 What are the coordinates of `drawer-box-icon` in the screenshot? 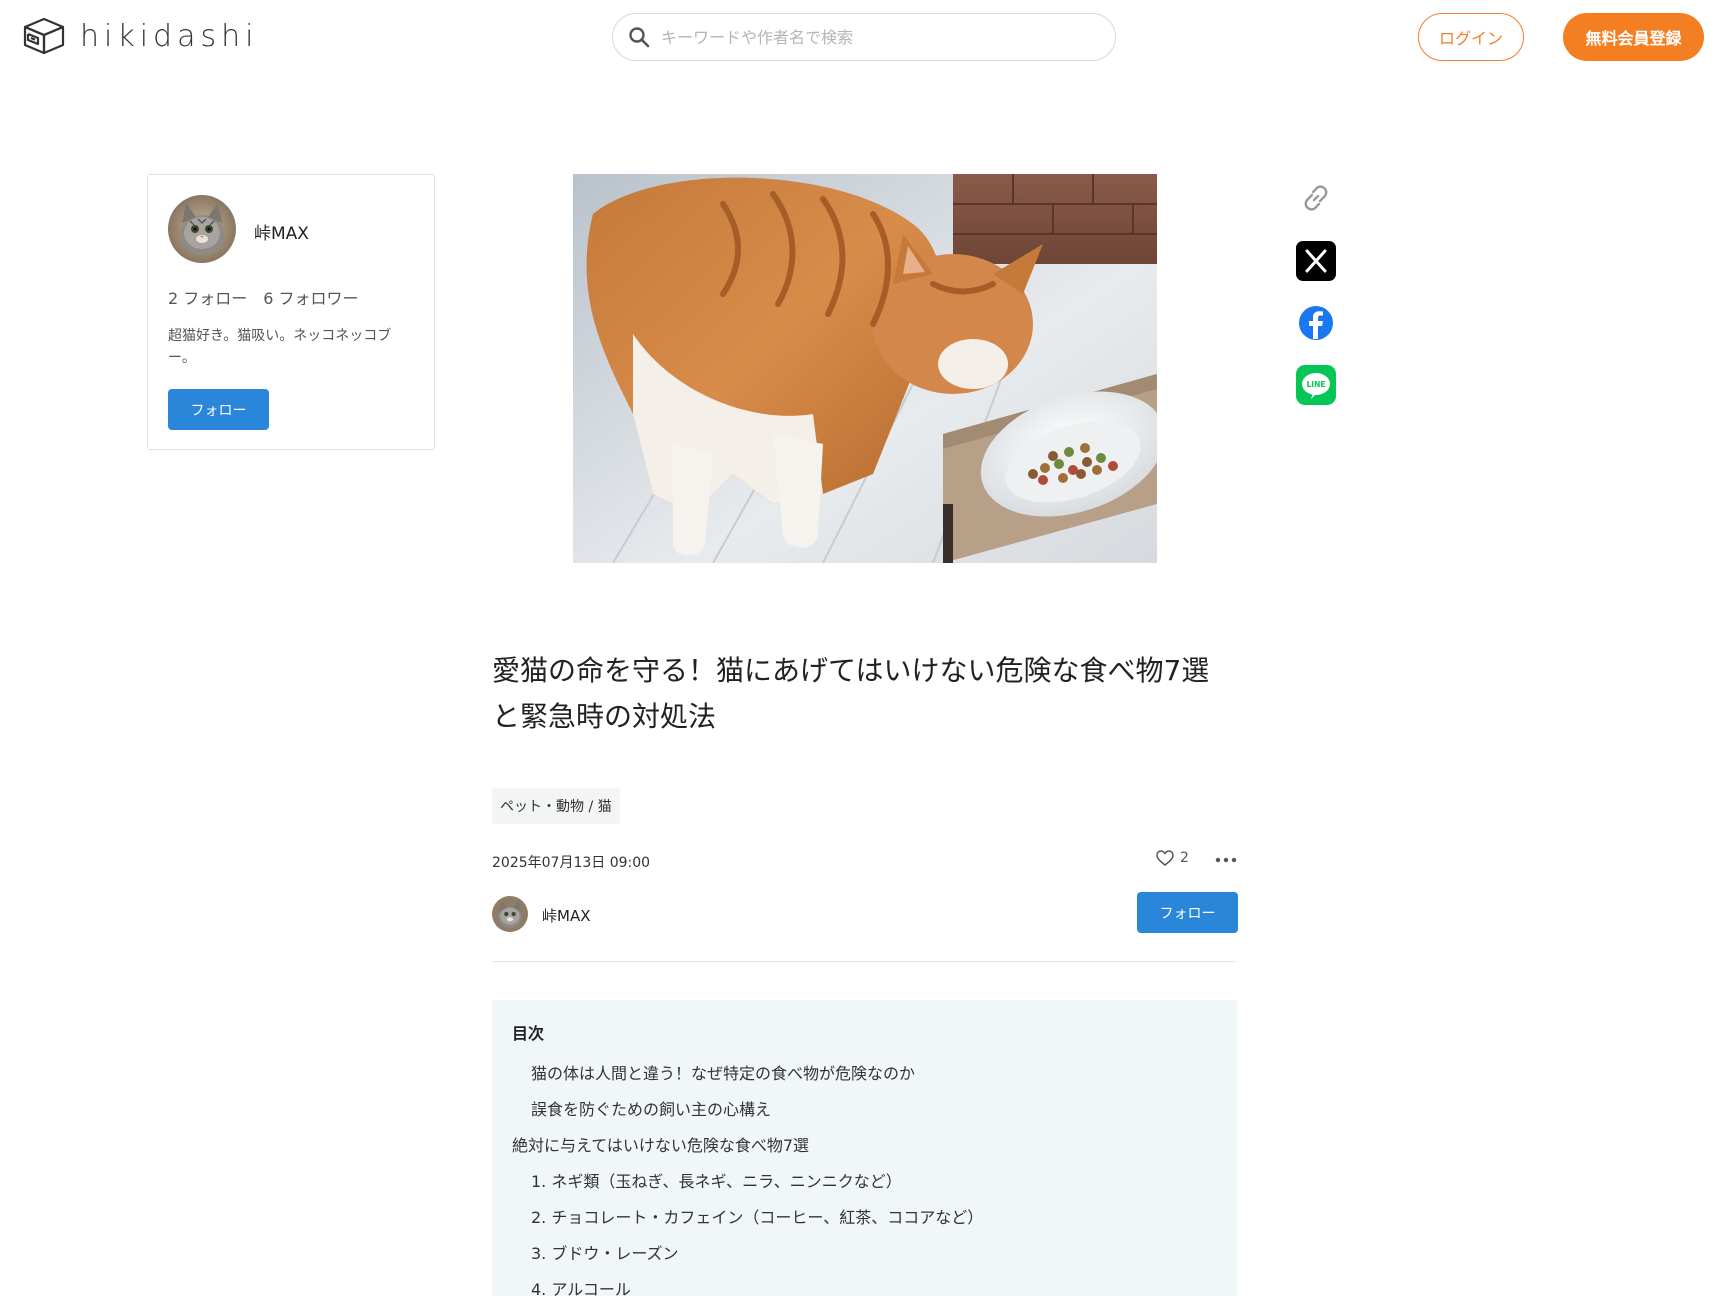 It's located at (44, 36).